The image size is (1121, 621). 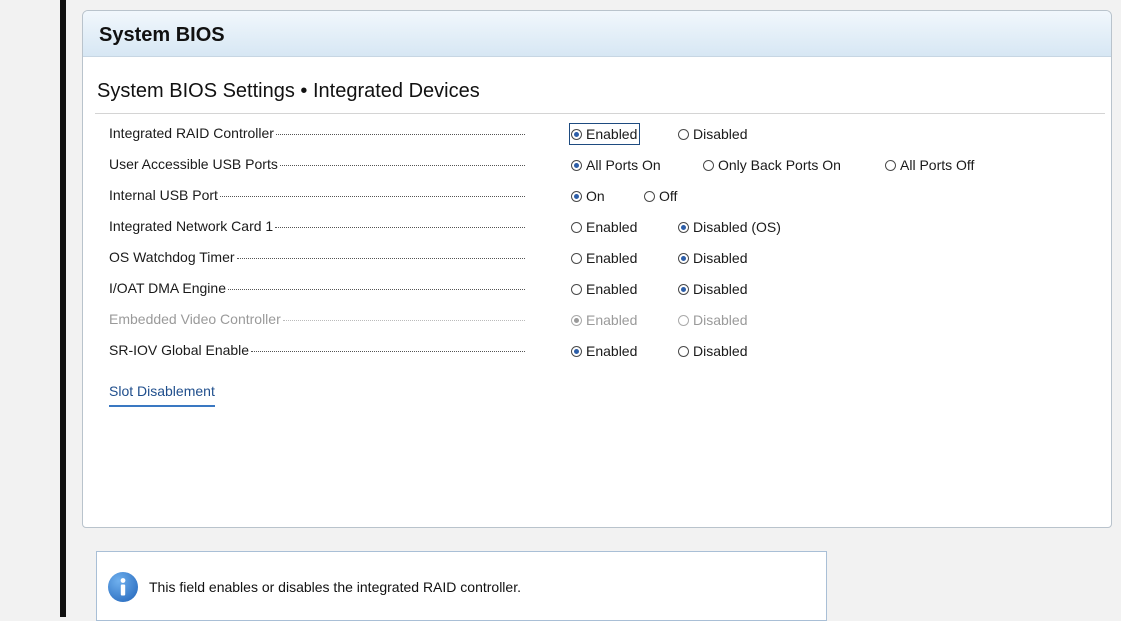 I want to click on setting-label: SR-IOV Global Enable, so click(x=179, y=350).